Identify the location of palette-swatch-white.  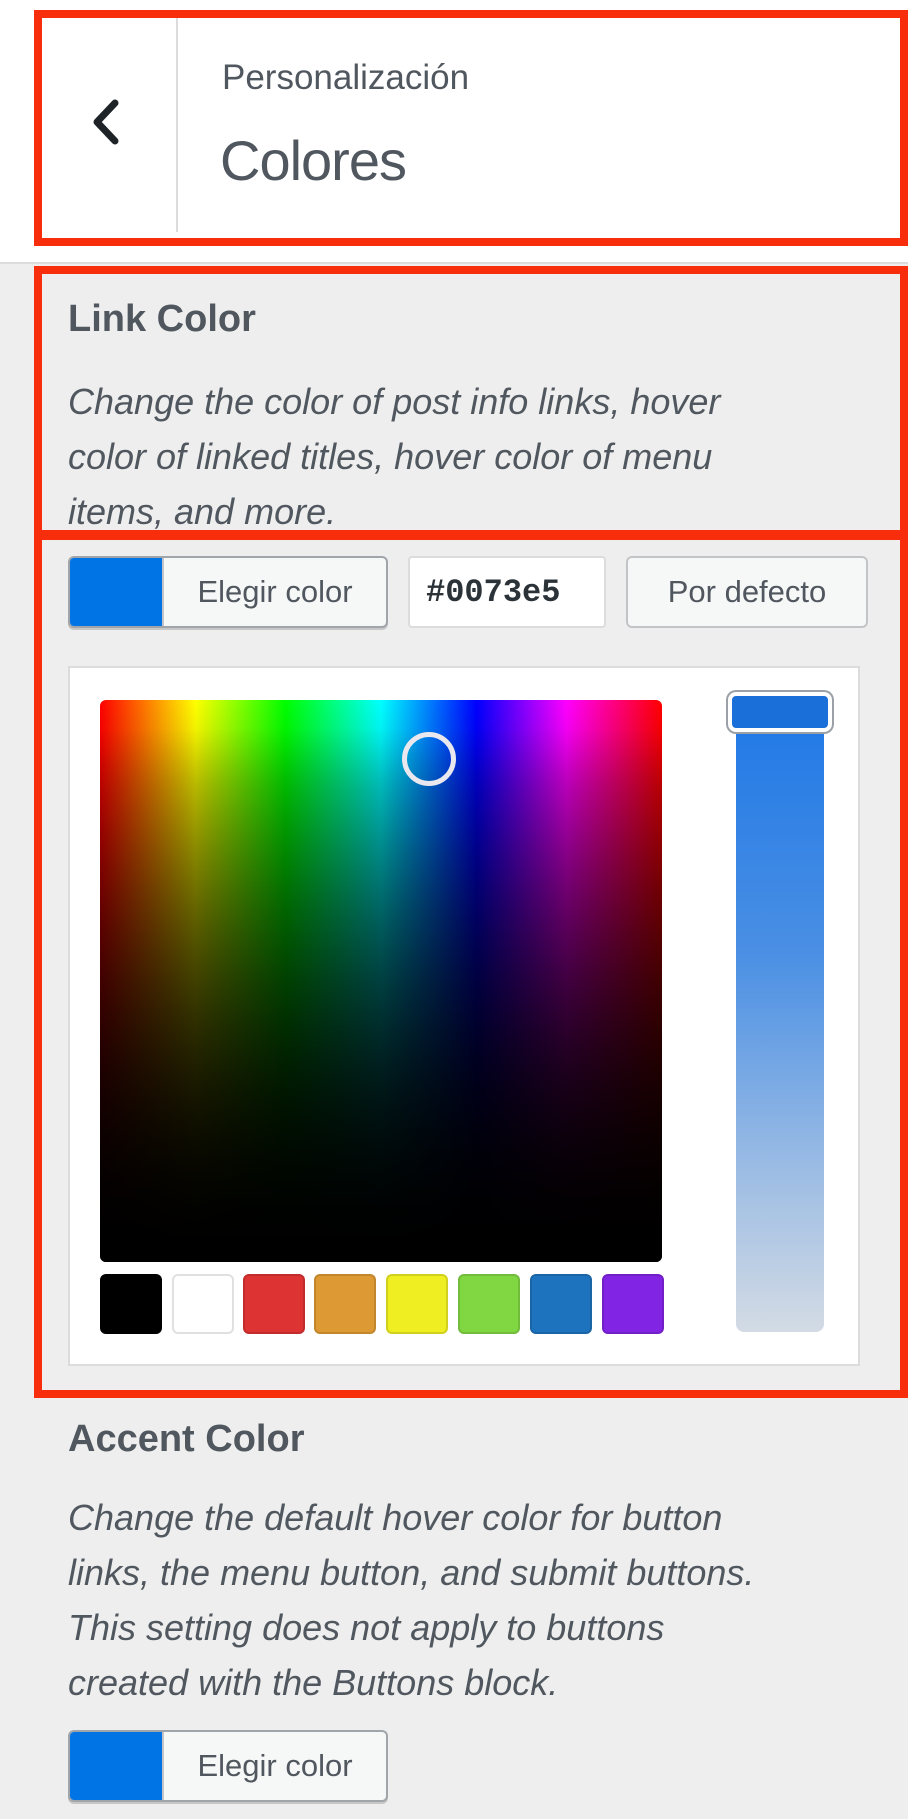
(203, 1304).